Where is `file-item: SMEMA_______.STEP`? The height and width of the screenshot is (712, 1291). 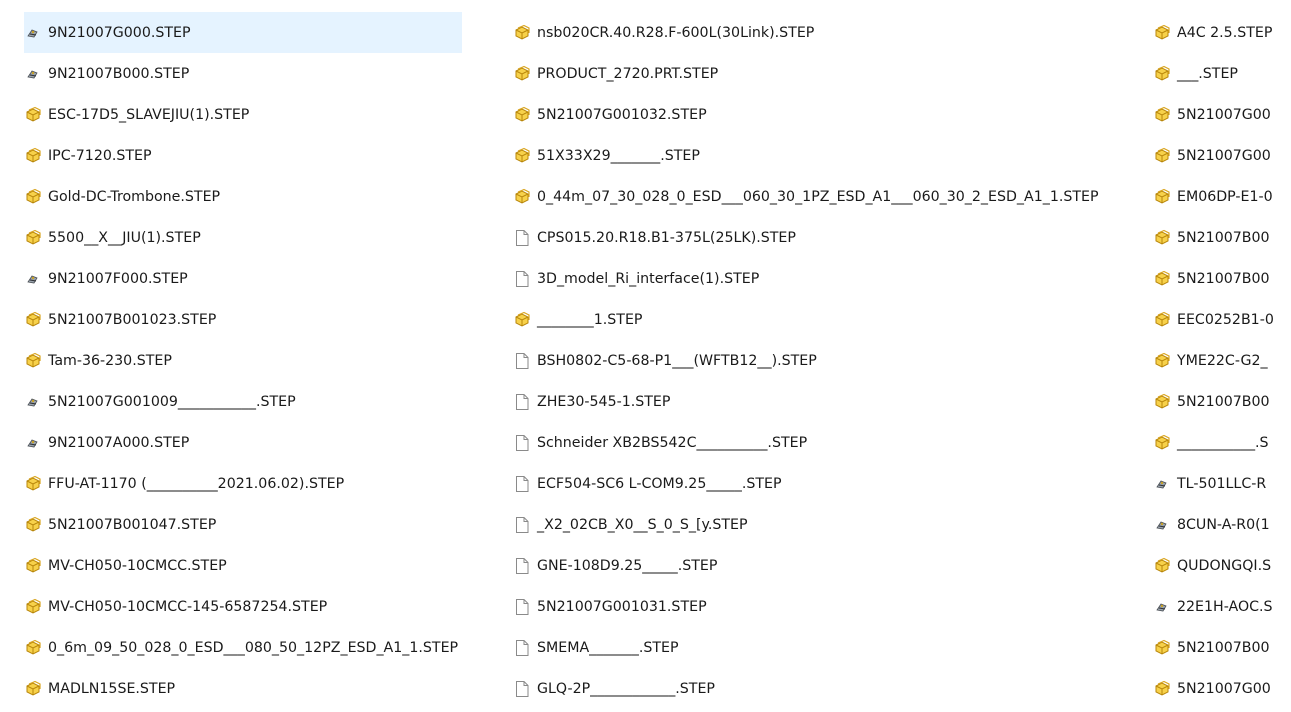
file-item: SMEMA_______.STEP is located at coordinates (823, 647).